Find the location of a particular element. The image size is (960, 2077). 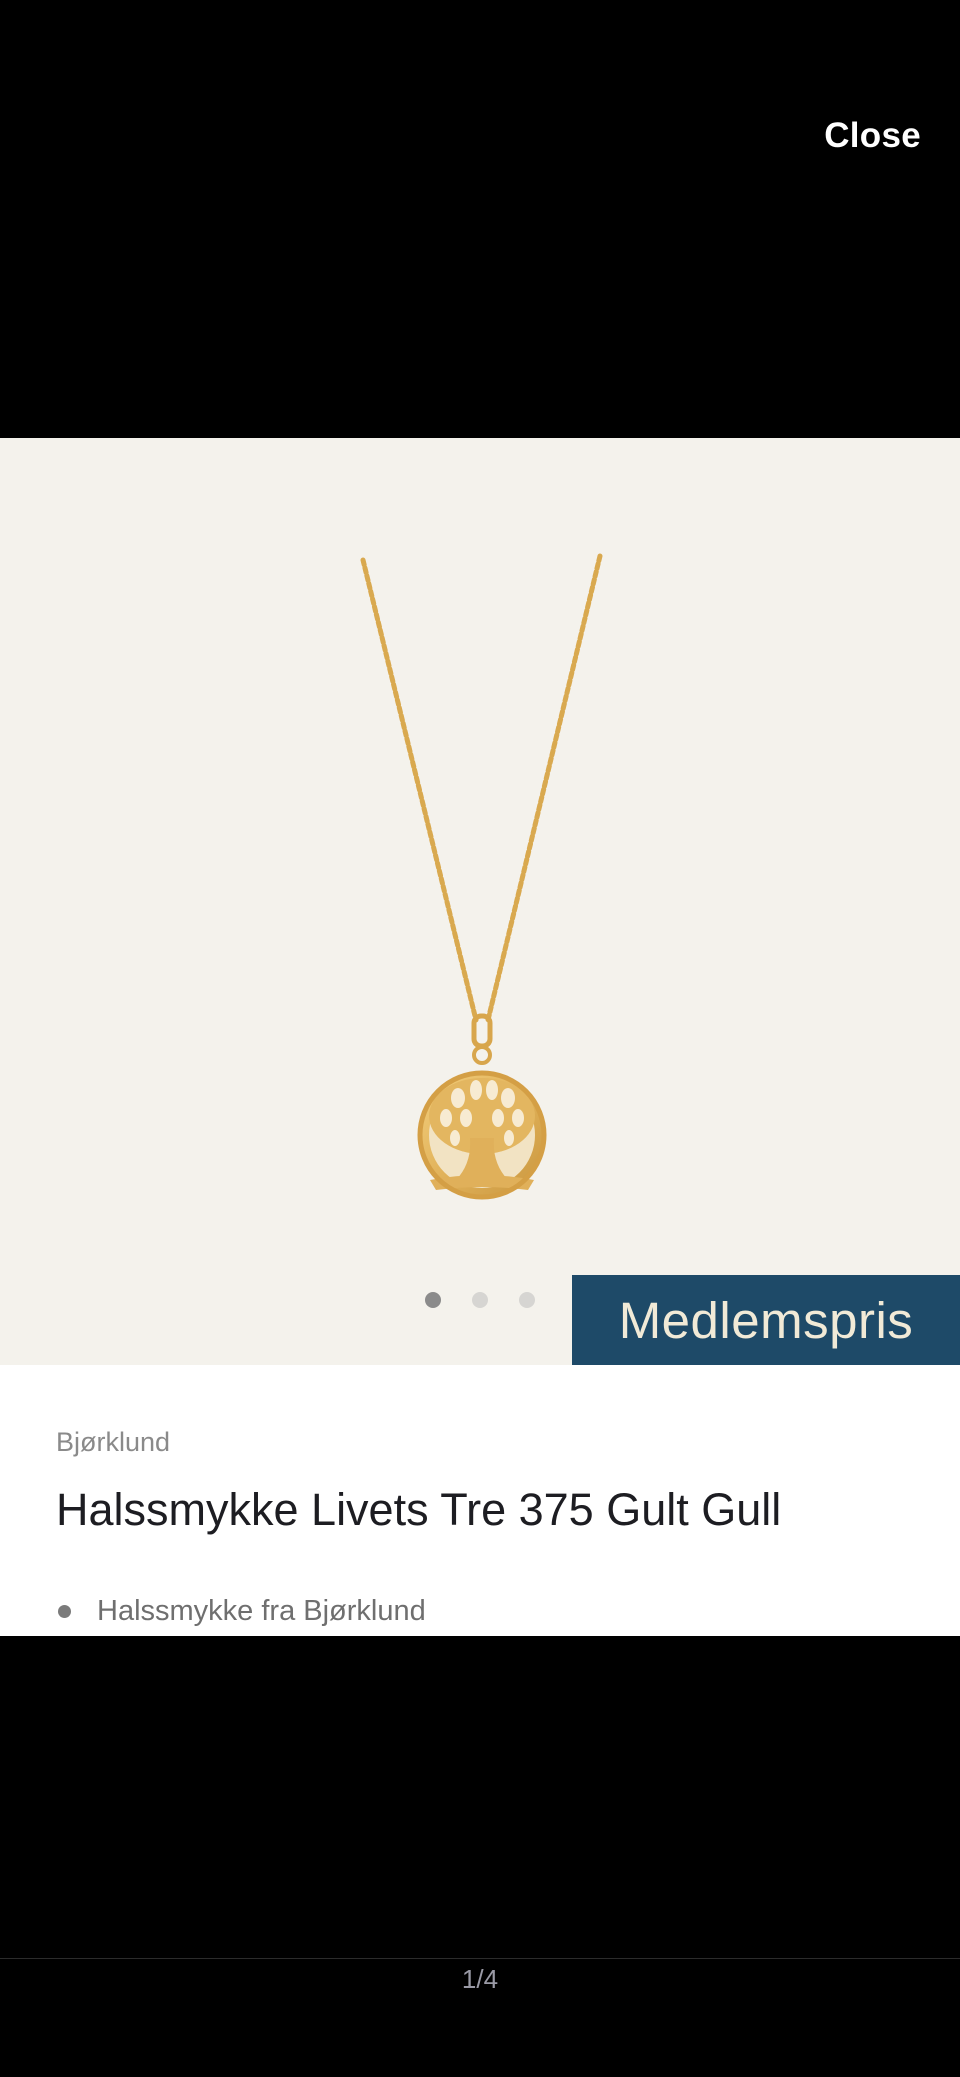

product-brand: Bjørklund is located at coordinates (113, 1442).